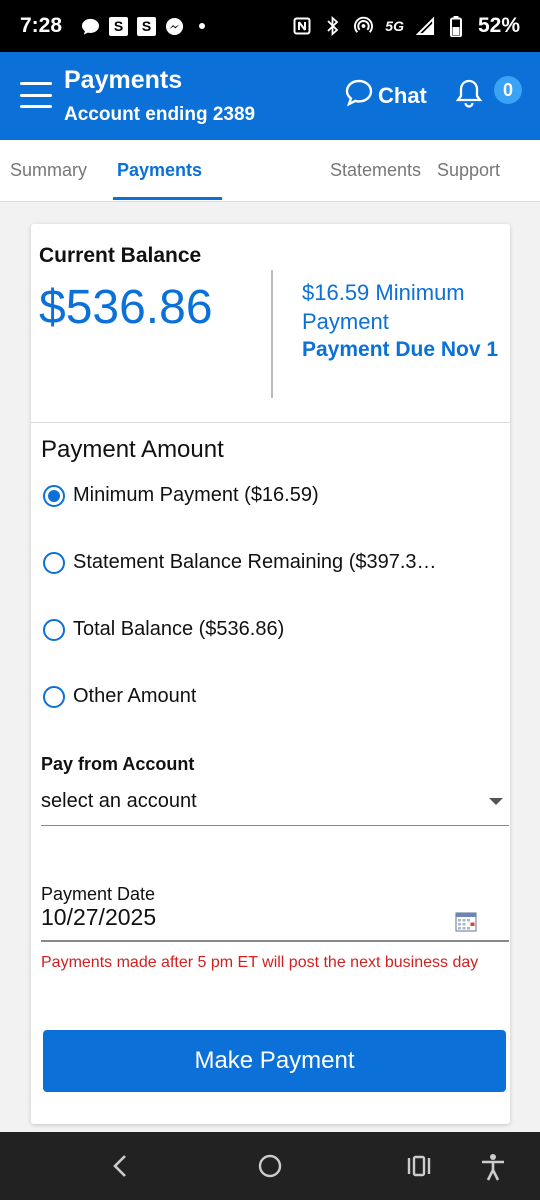  What do you see at coordinates (270, 171) in the screenshot?
I see `tab-bar: Summary Payments Statements Support` at bounding box center [270, 171].